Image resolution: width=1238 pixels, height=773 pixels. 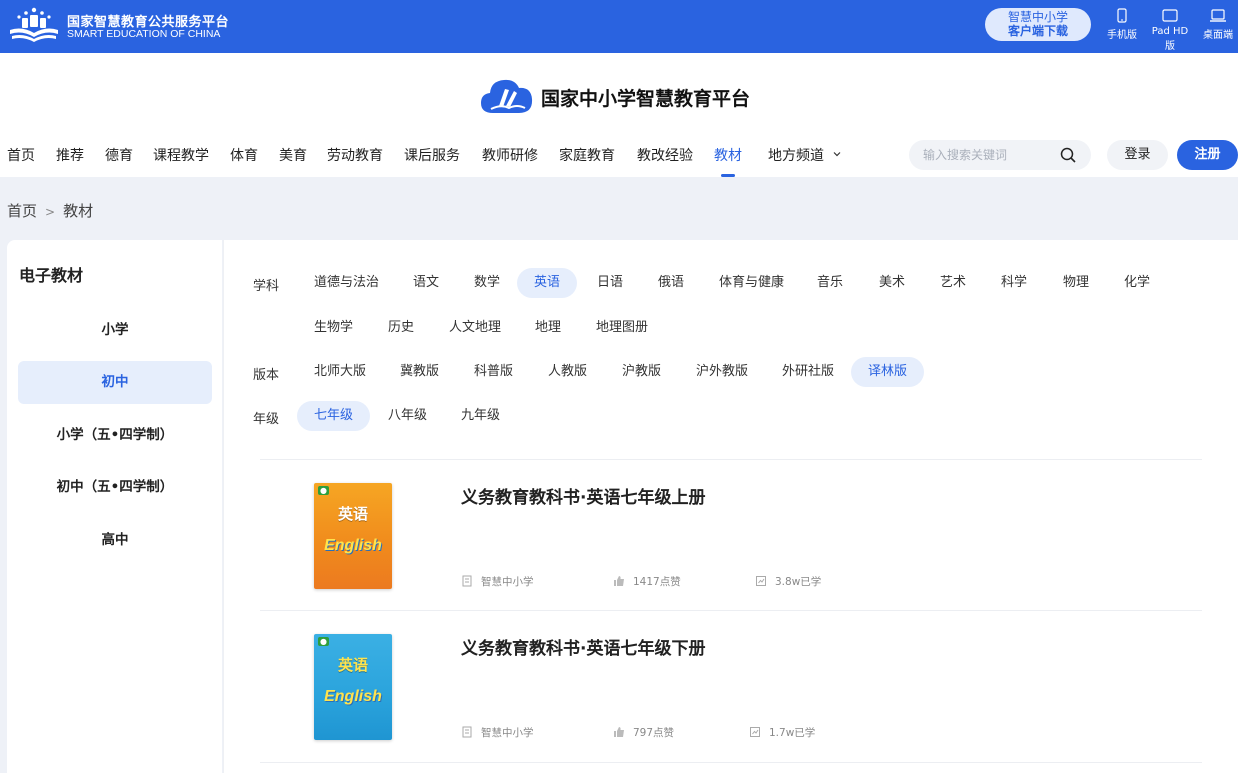 I want to click on phone-icon, so click(x=1122, y=15).